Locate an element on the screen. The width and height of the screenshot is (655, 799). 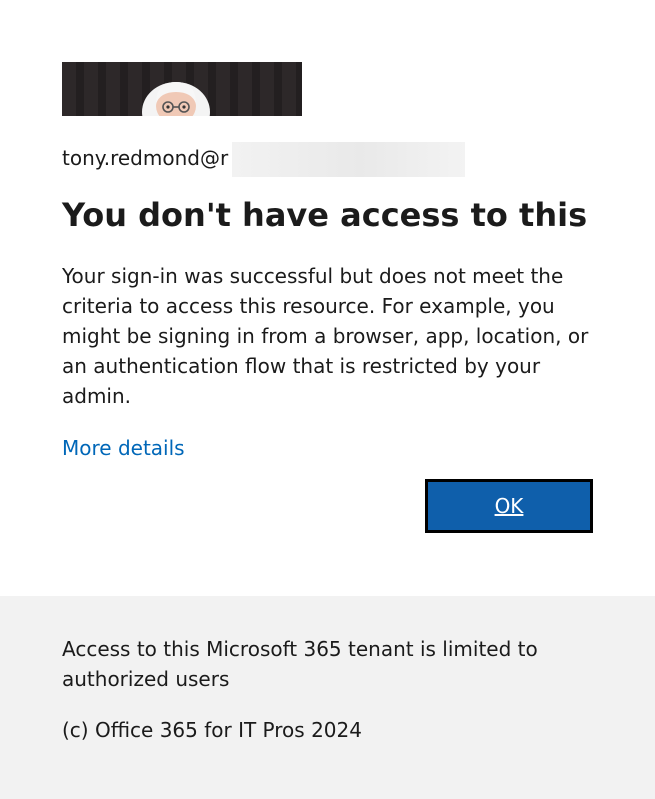
page-title: You don't have access to this is located at coordinates (325, 215).